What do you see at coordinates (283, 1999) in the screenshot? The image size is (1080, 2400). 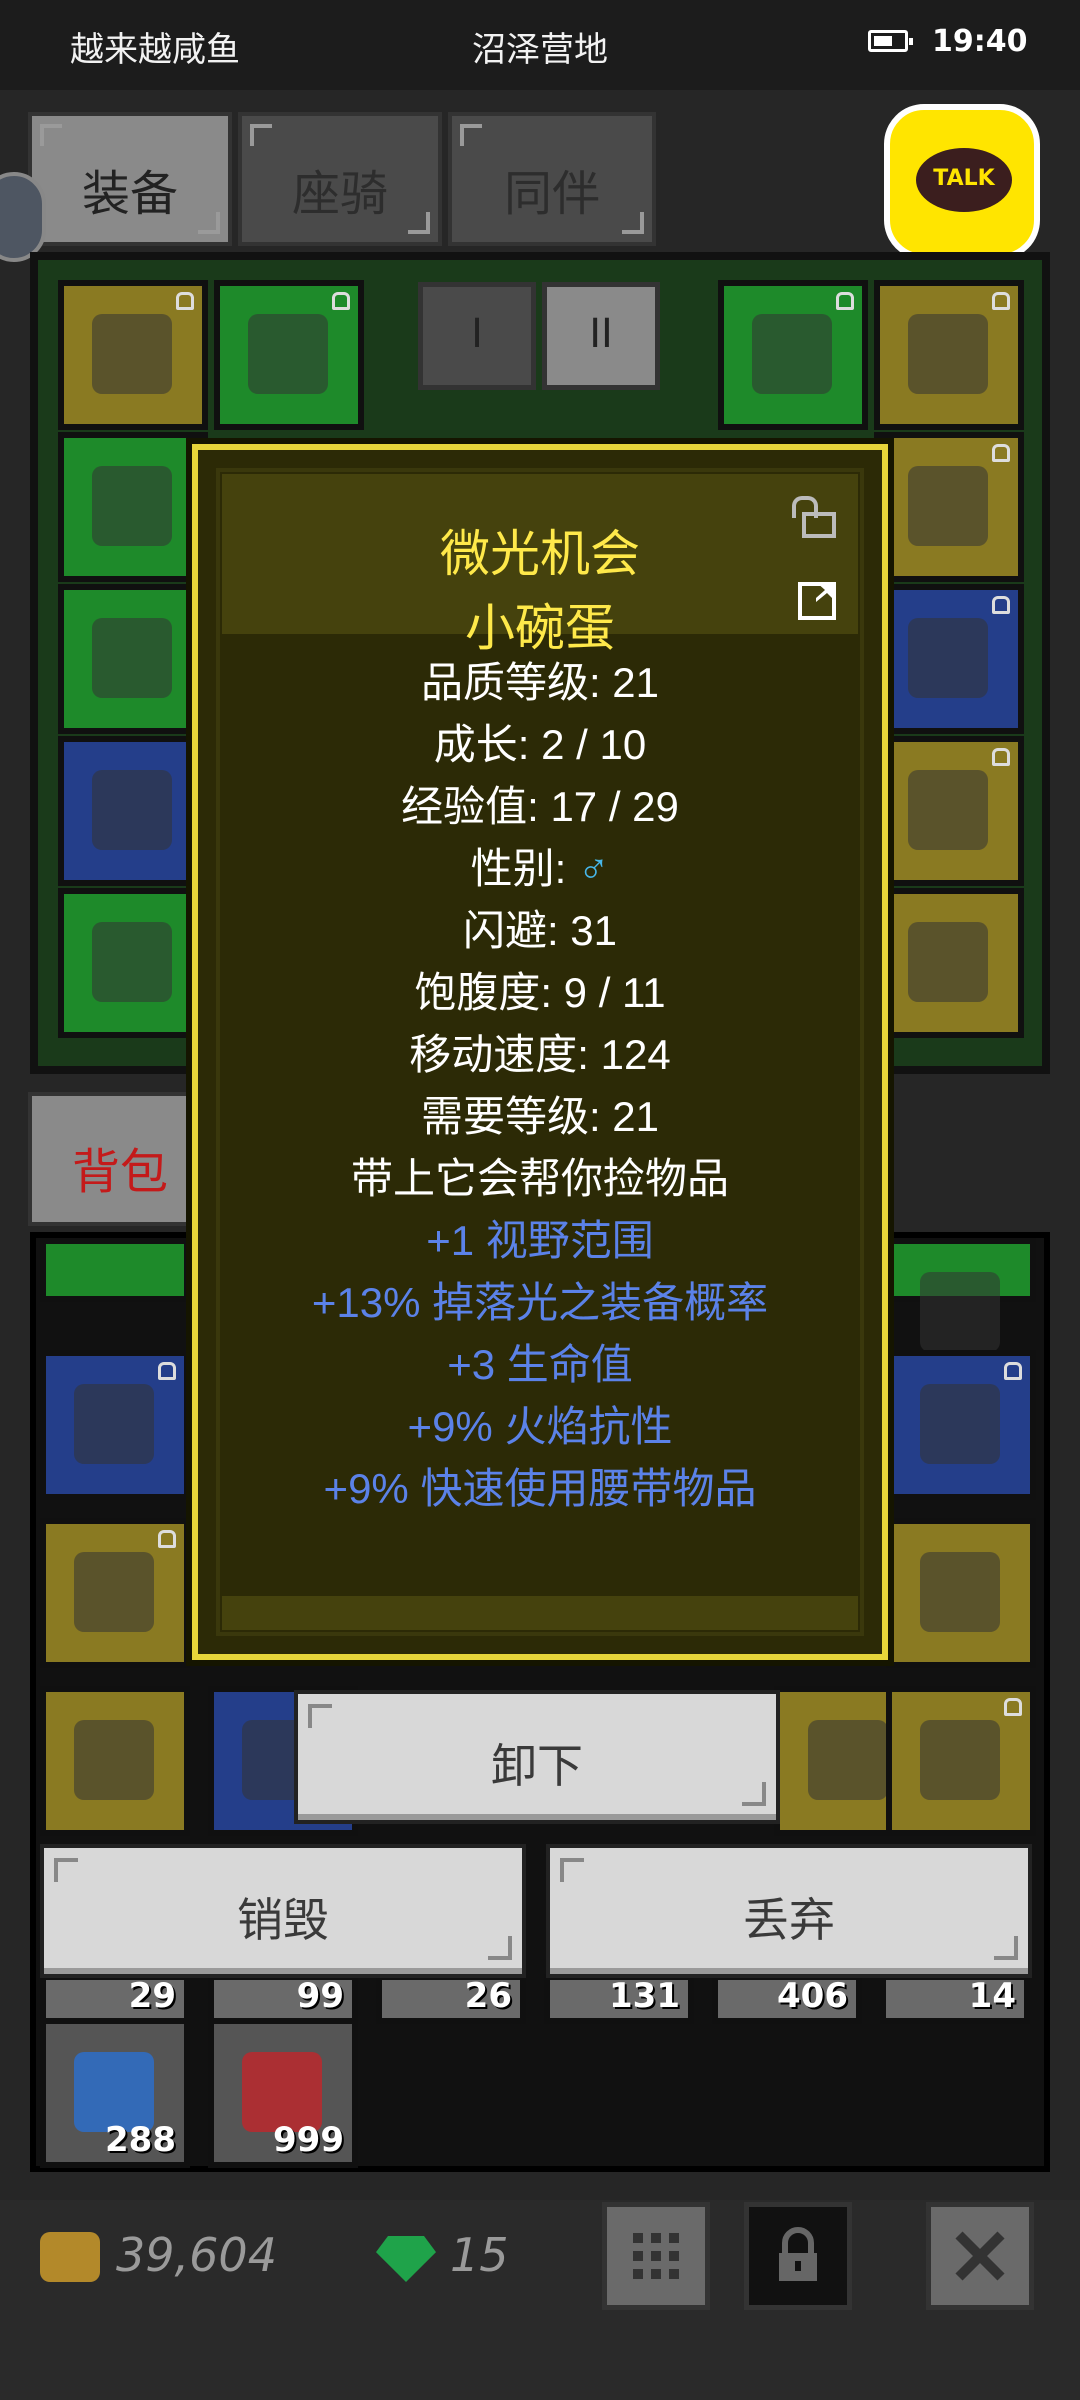 I see `bag-item: 99` at bounding box center [283, 1999].